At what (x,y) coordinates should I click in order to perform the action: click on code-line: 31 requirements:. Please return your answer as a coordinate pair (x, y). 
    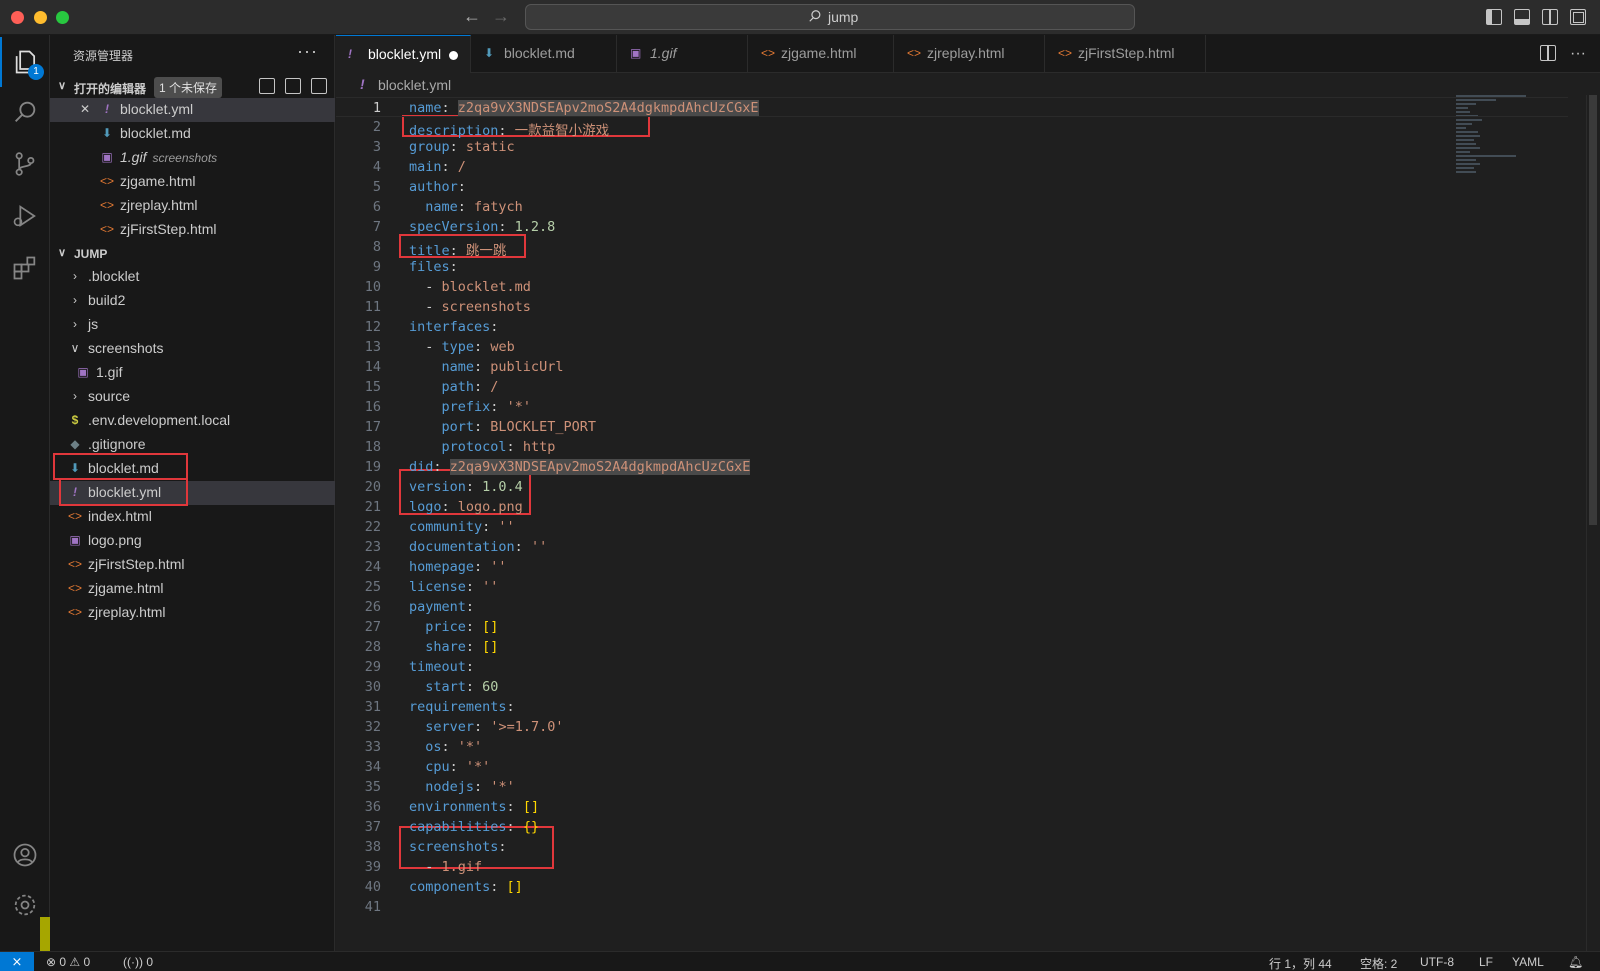
    Looking at the image, I should click on (952, 707).